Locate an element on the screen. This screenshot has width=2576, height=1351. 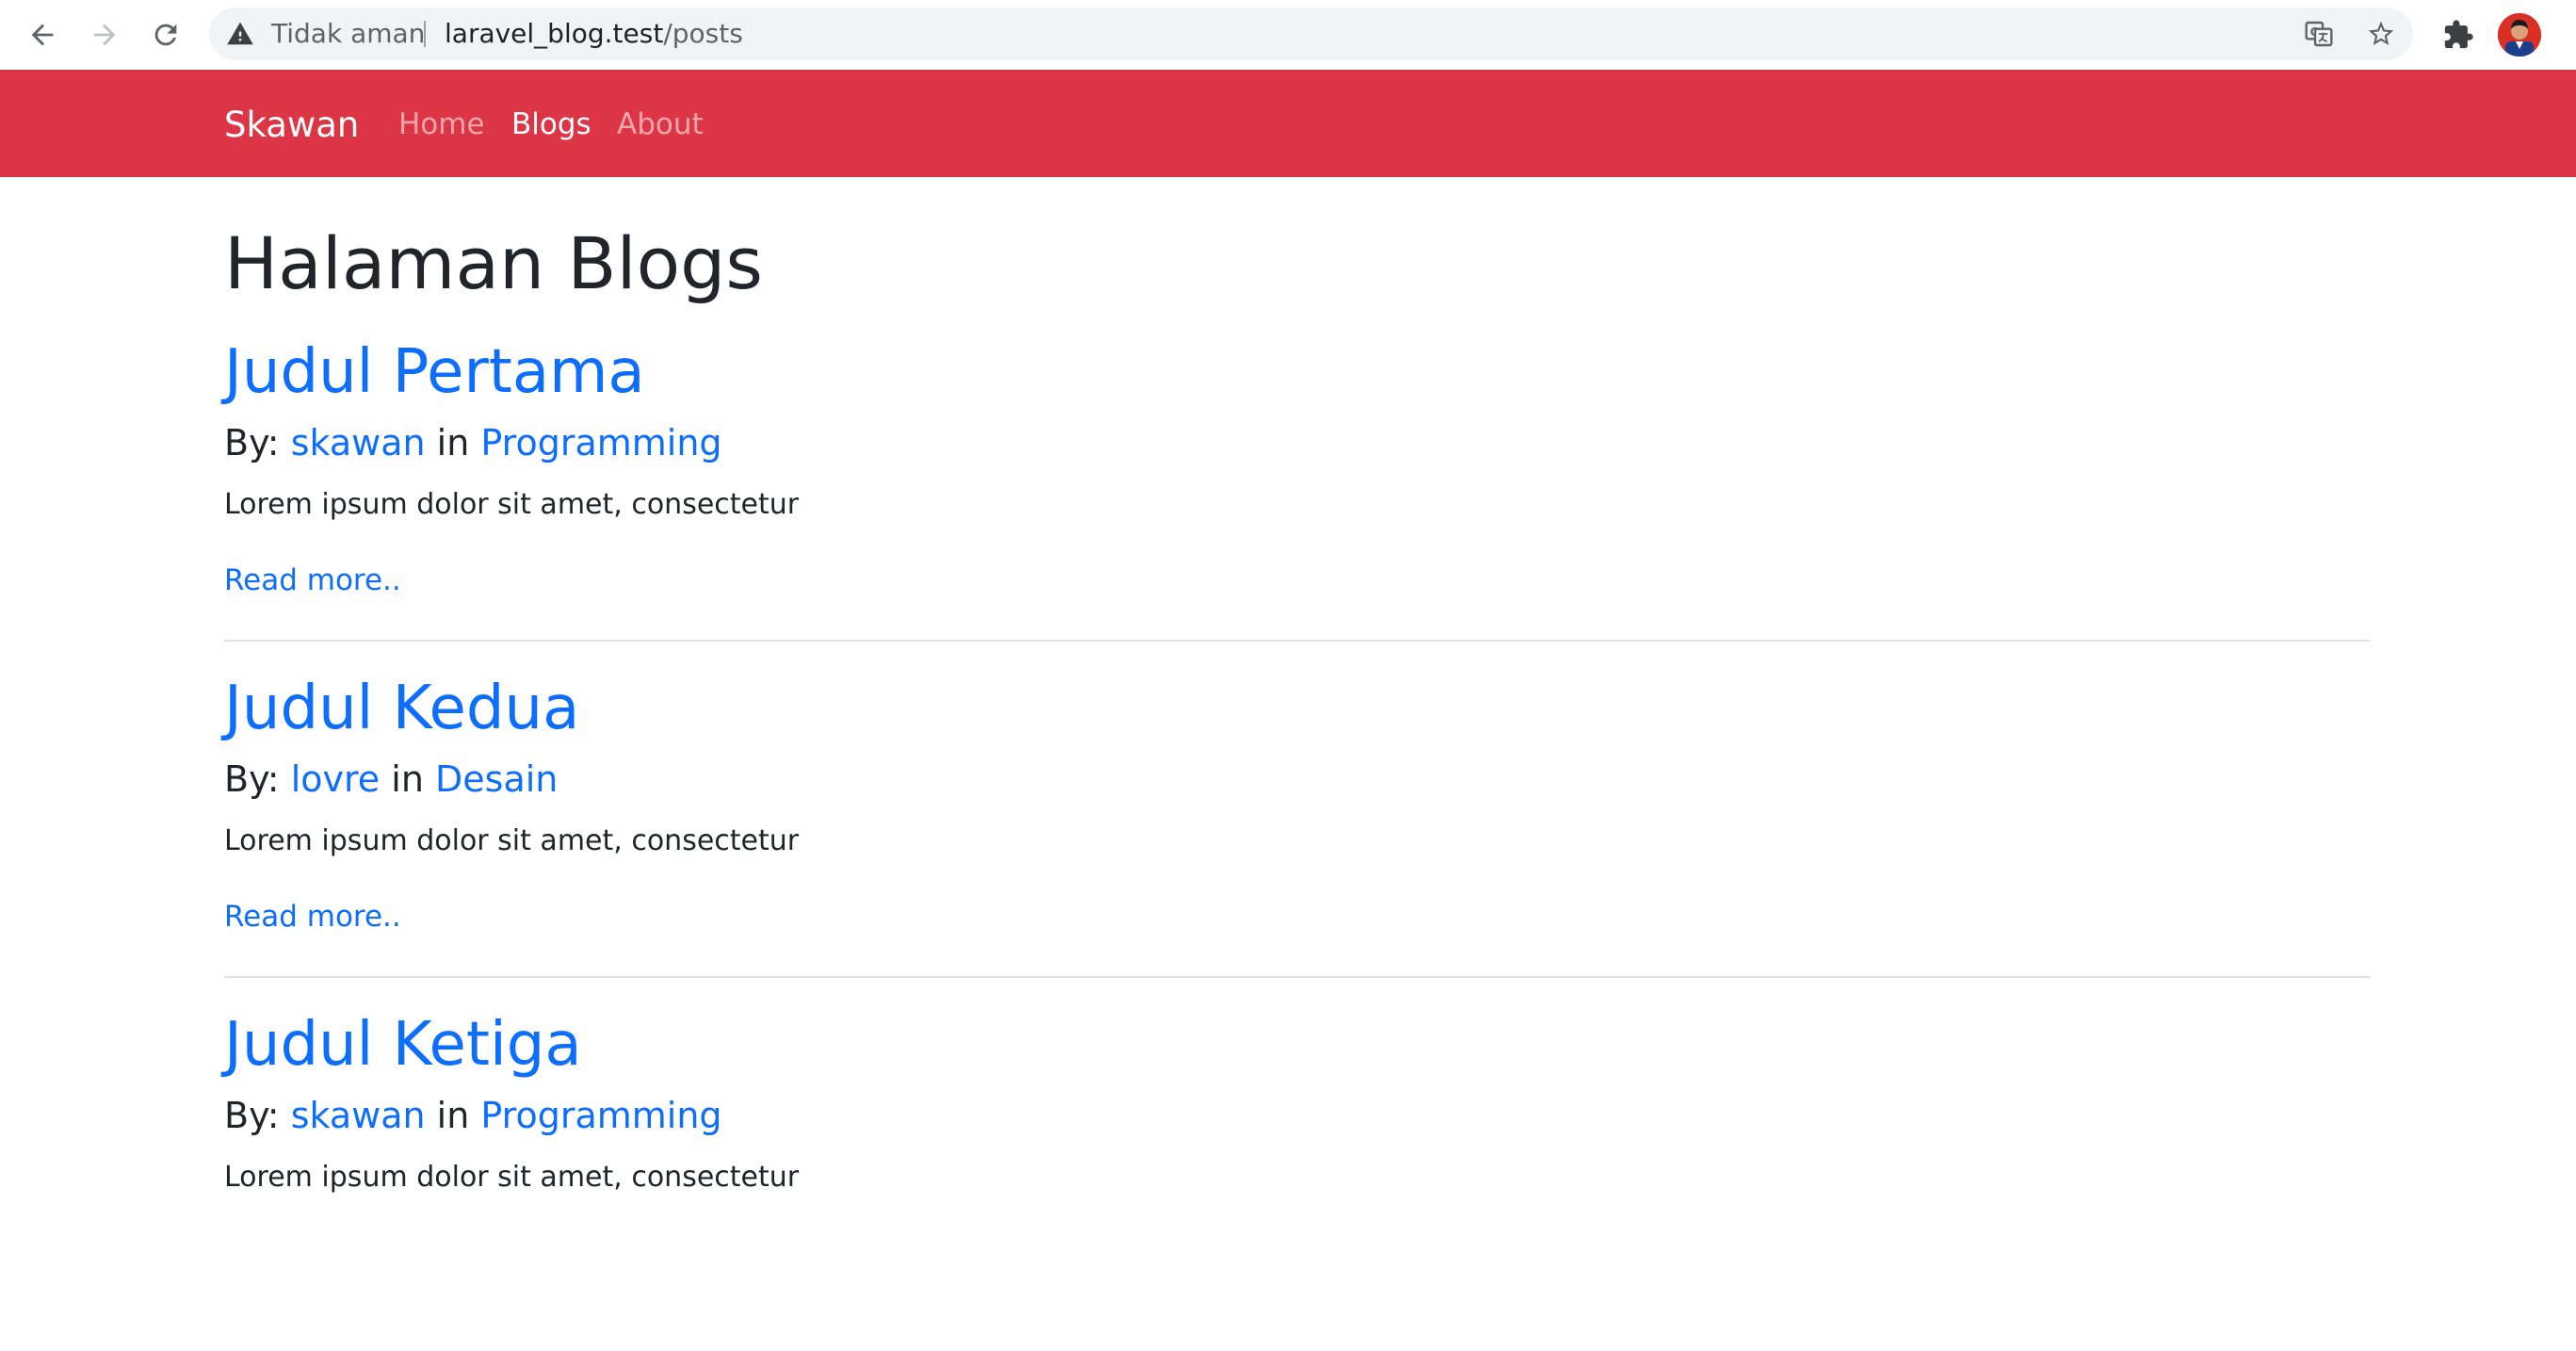
nav-link-about: About is located at coordinates (660, 124).